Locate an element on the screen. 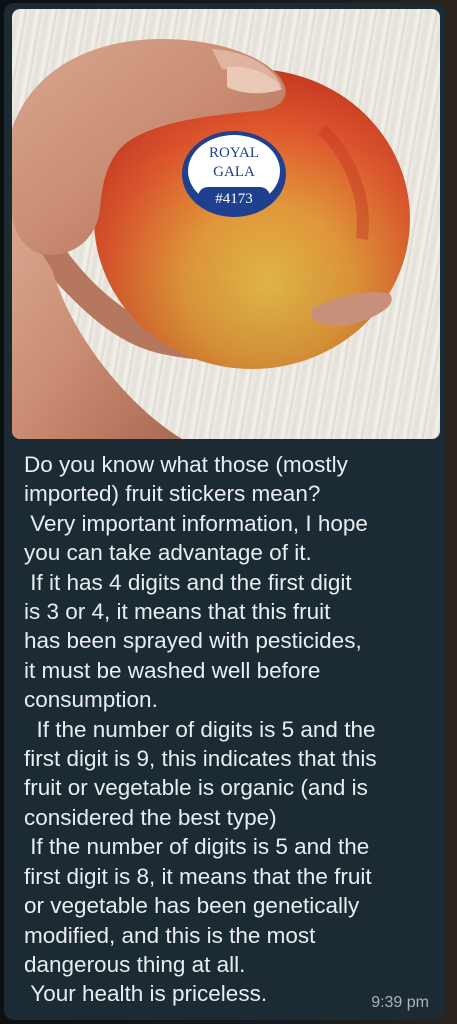 The image size is (457, 1024). message-line: dangerous thing at all. is located at coordinates (135, 964).